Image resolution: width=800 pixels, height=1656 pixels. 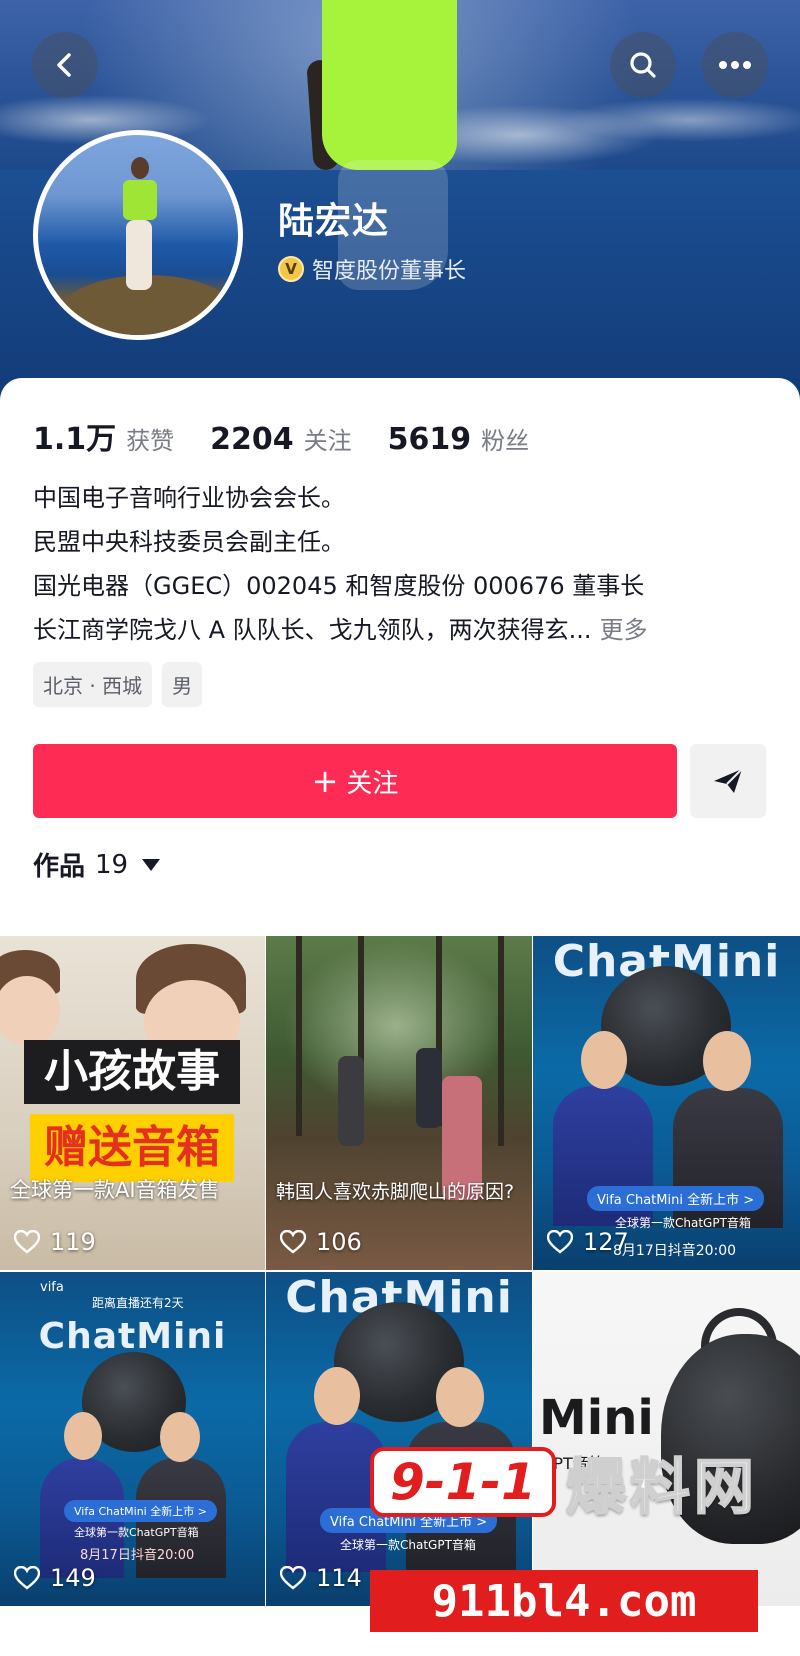 I want to click on like-count-value: 127, so click(x=606, y=1242).